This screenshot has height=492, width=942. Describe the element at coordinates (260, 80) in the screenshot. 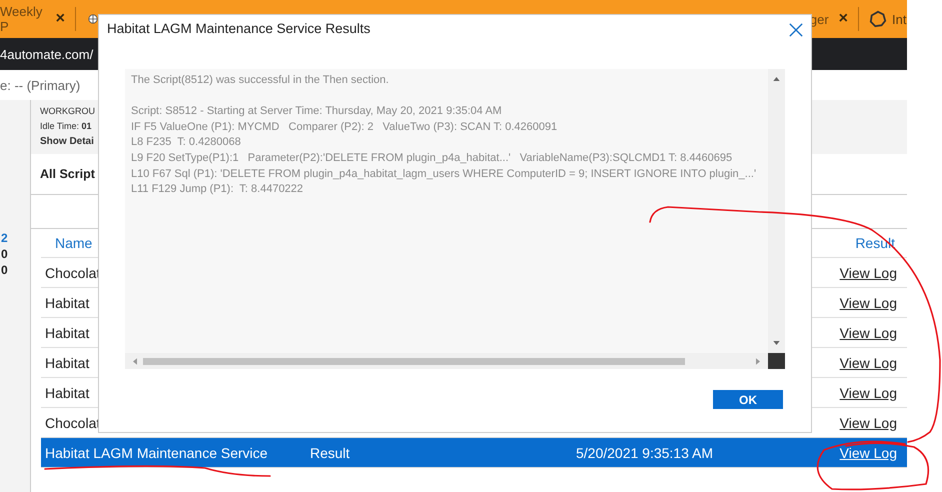

I see `log-line: The Script(8512) was successful in the Then section.` at that location.